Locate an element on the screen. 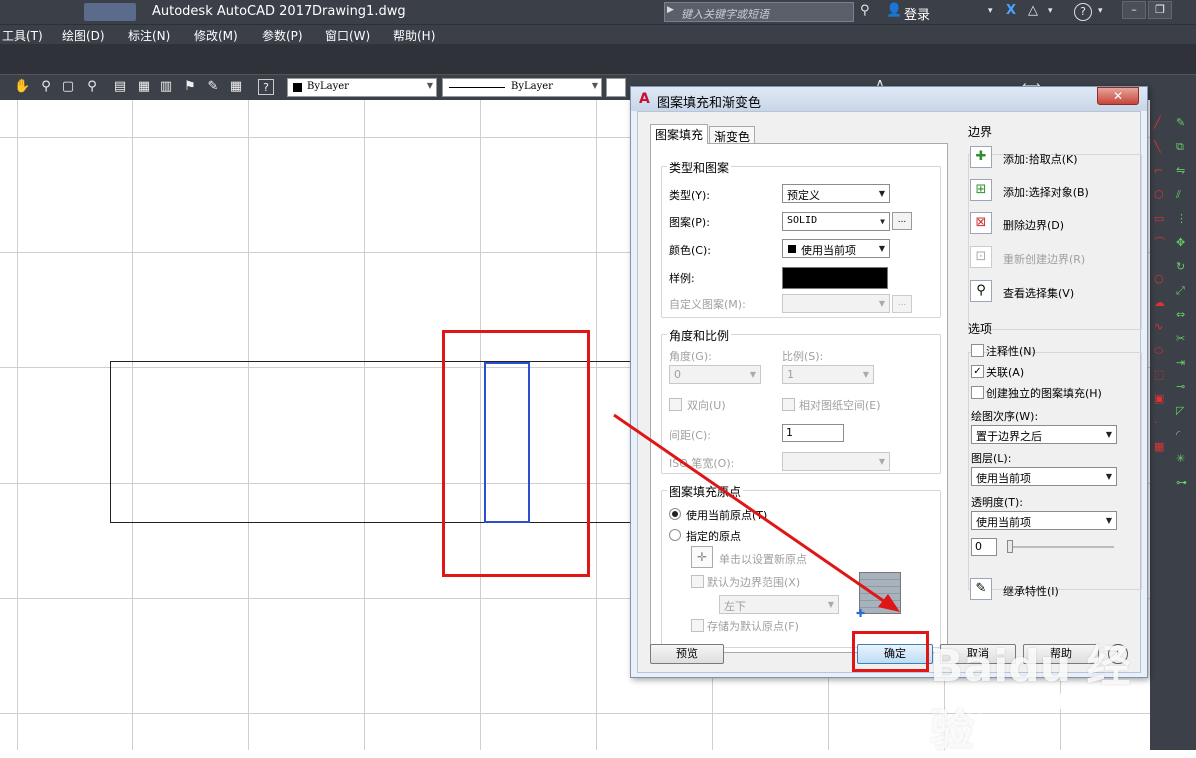 This screenshot has width=1196, height=758. zoom-realtime-icon: ⚲ is located at coordinates (46, 87).